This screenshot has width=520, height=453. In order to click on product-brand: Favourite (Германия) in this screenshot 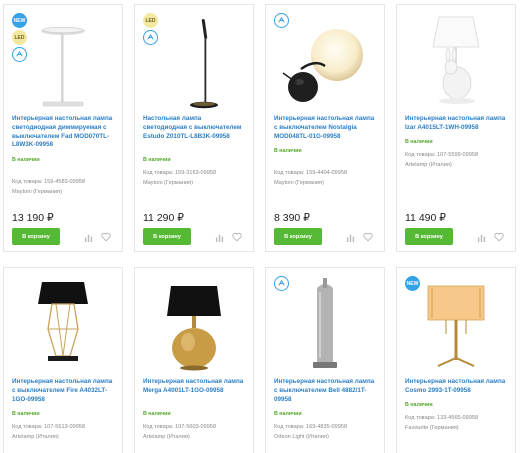, I will do `click(432, 428)`.